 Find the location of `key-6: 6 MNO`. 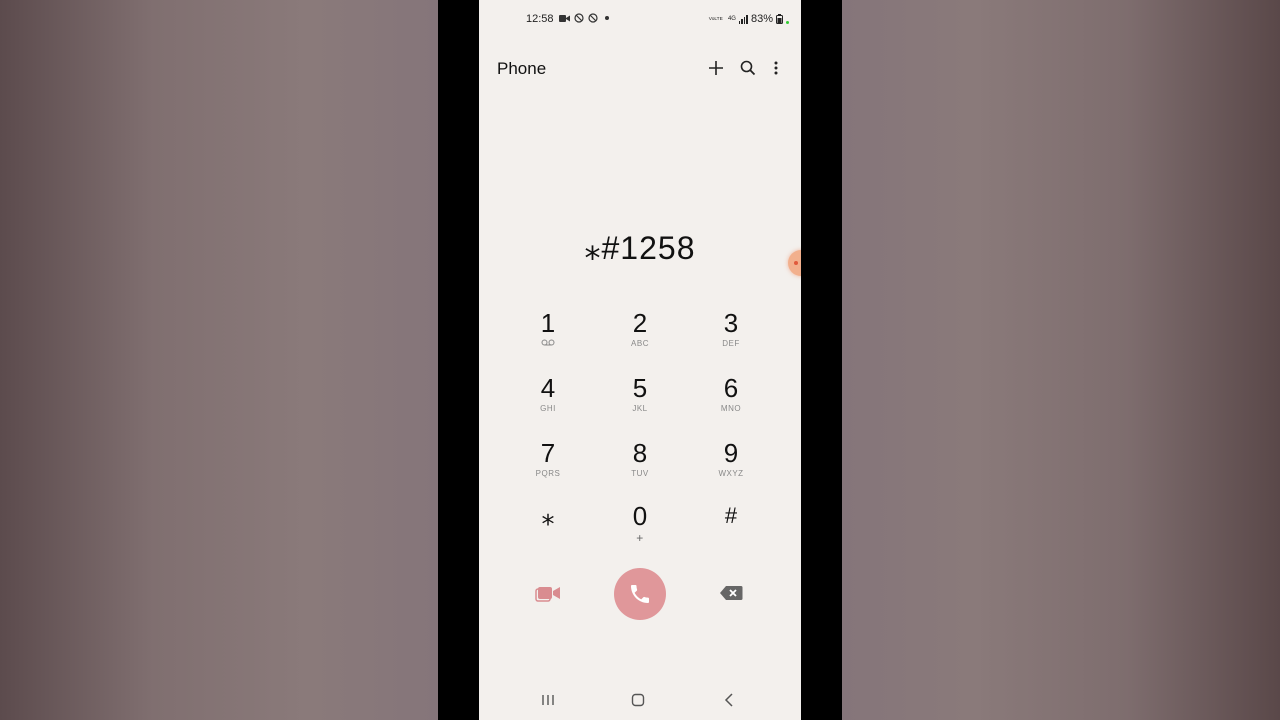

key-6: 6 MNO is located at coordinates (731, 401).